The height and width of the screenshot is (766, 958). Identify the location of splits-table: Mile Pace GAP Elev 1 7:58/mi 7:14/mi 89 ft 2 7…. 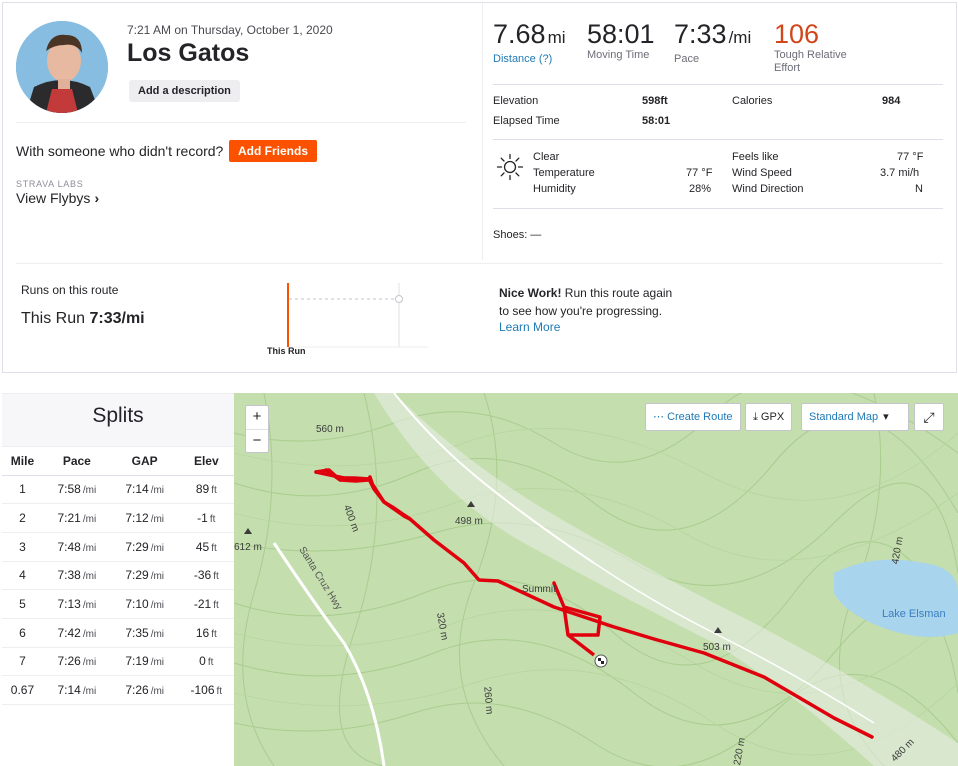
(118, 576).